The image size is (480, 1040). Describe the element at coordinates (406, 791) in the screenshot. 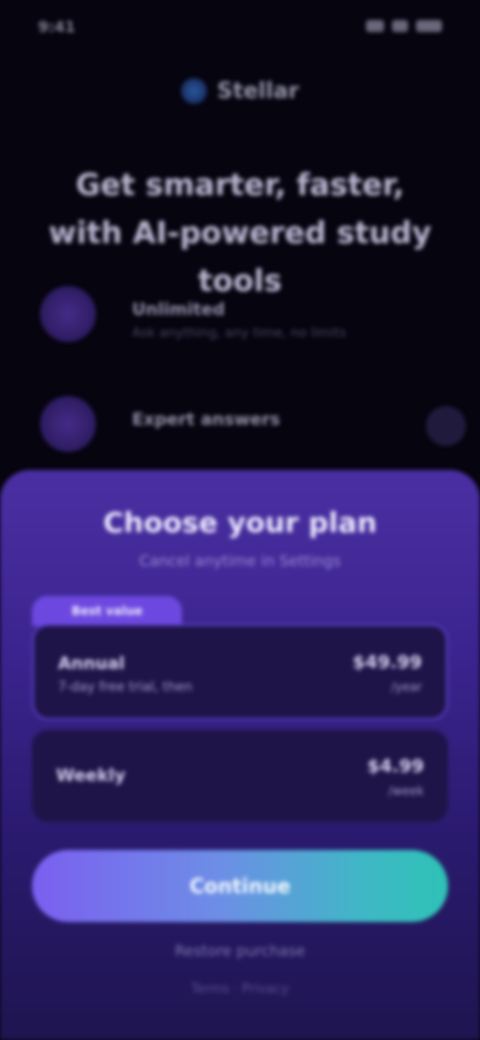

I see `plan-period: /week` at that location.